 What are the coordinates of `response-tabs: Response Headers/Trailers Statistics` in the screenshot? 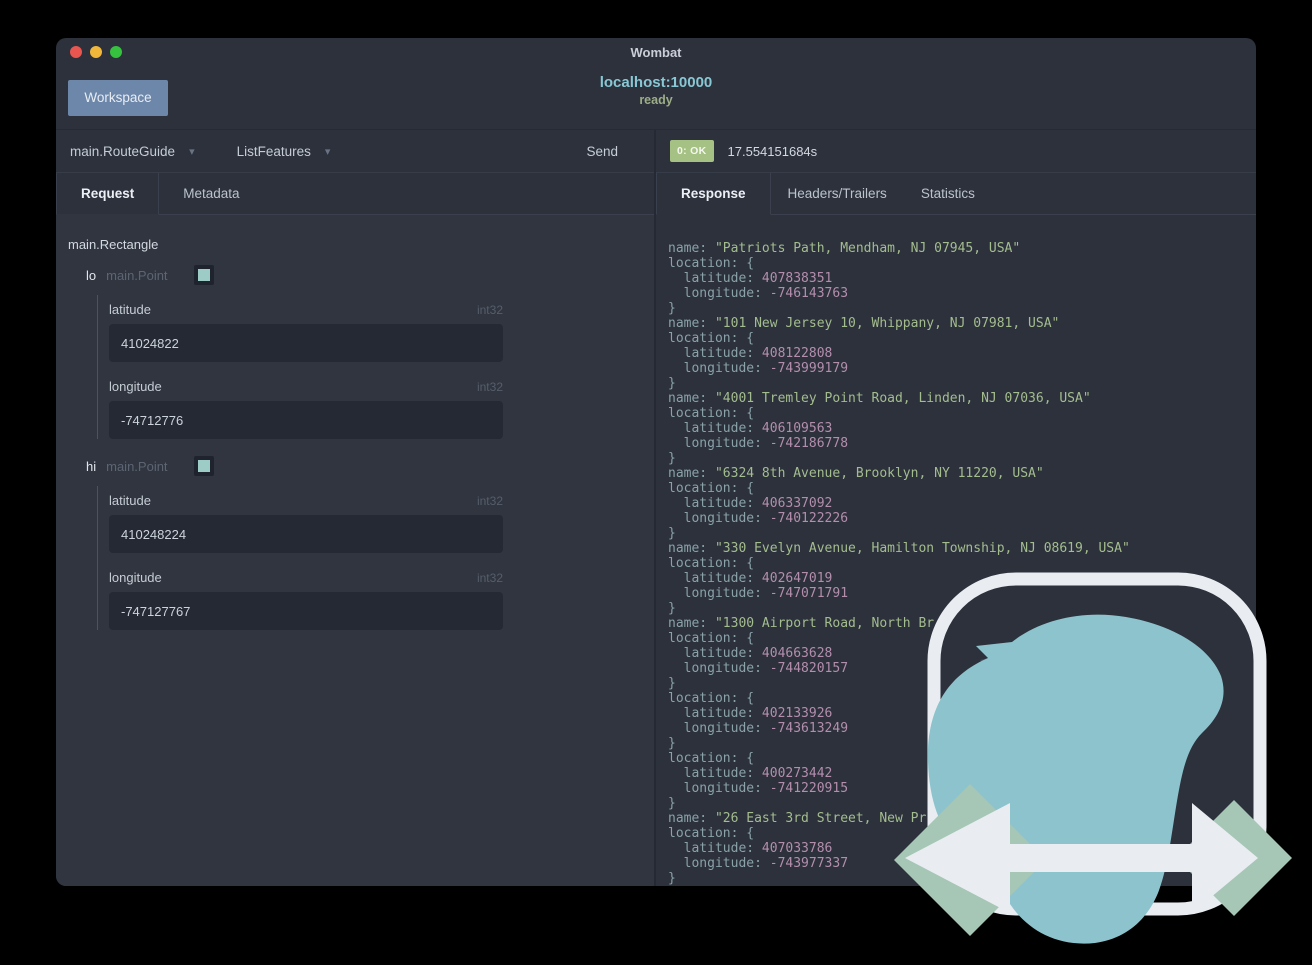 It's located at (956, 194).